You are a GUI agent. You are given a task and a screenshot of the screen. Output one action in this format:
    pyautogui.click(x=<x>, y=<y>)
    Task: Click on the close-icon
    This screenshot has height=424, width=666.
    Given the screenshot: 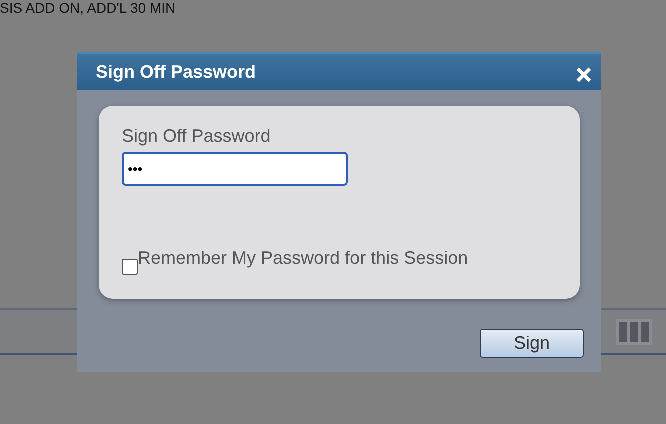 What is the action you would take?
    pyautogui.click(x=584, y=75)
    